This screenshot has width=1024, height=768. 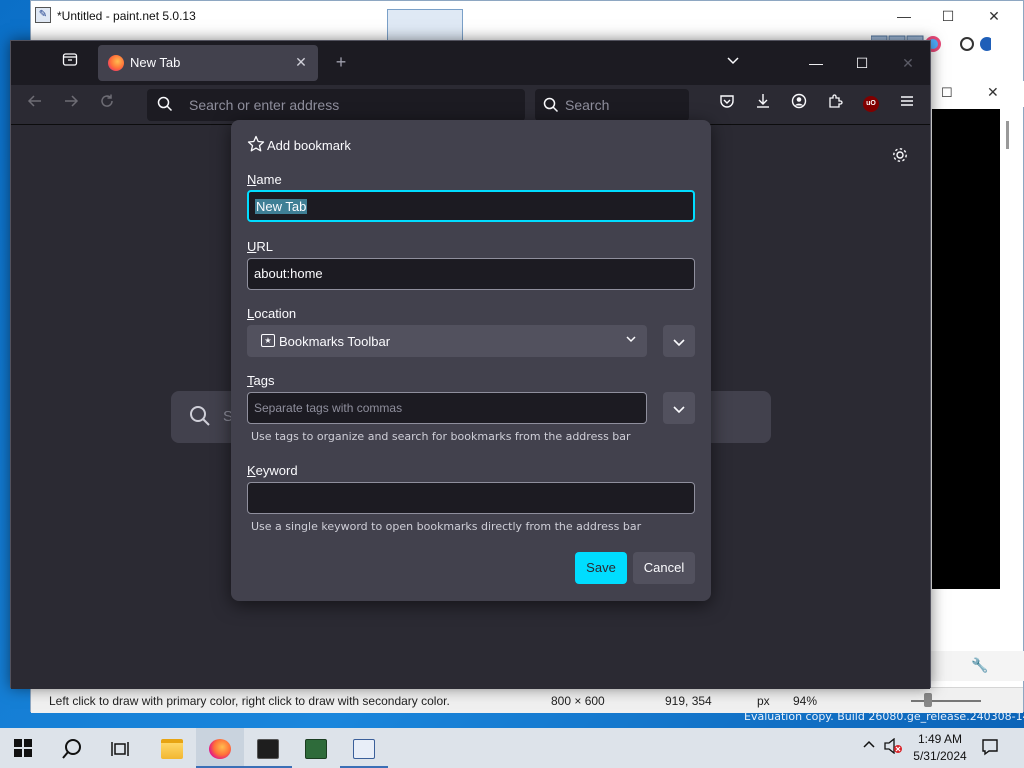 What do you see at coordinates (587, 105) in the screenshot?
I see `search-input-placeholder: Search` at bounding box center [587, 105].